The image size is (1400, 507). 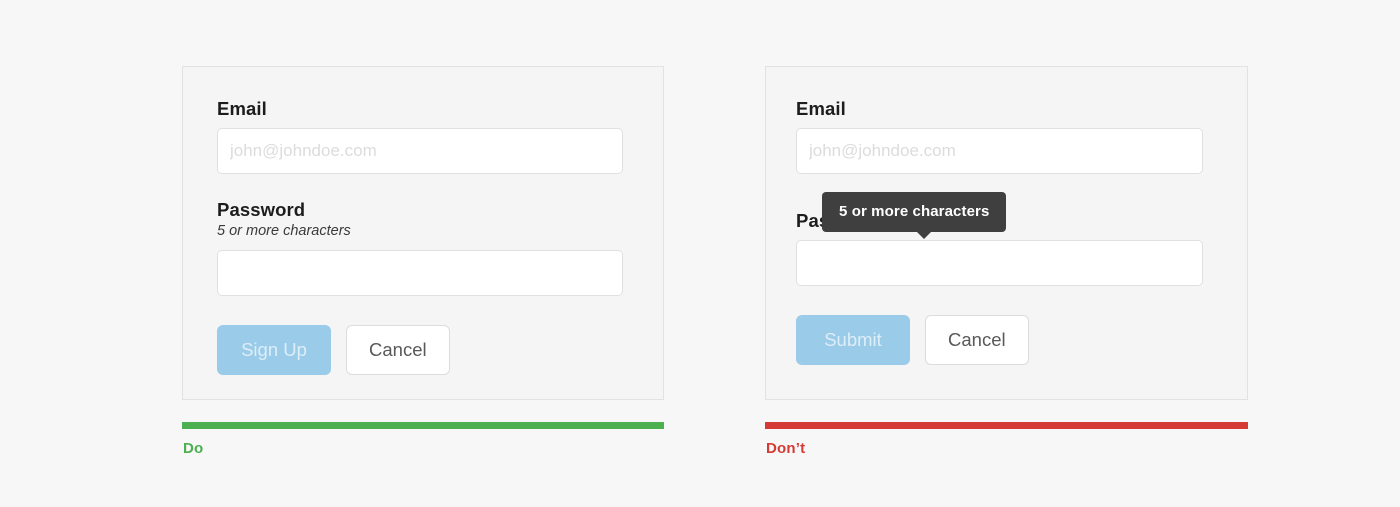 What do you see at coordinates (853, 340) in the screenshot?
I see `dont-submit-button: Submit` at bounding box center [853, 340].